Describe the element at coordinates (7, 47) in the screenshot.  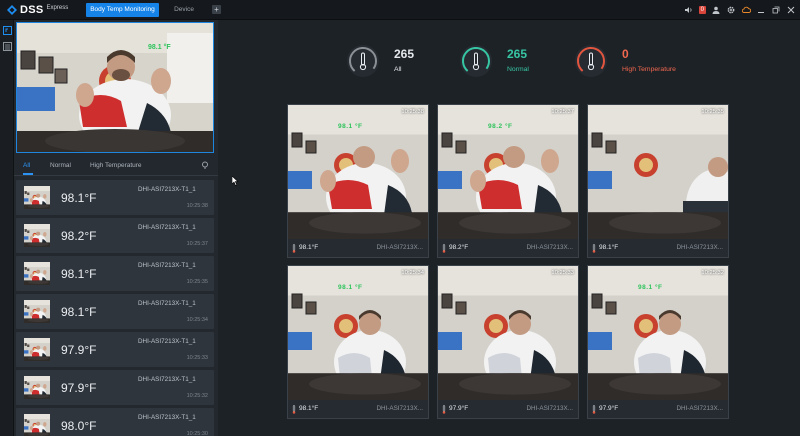
I see `list-icon` at that location.